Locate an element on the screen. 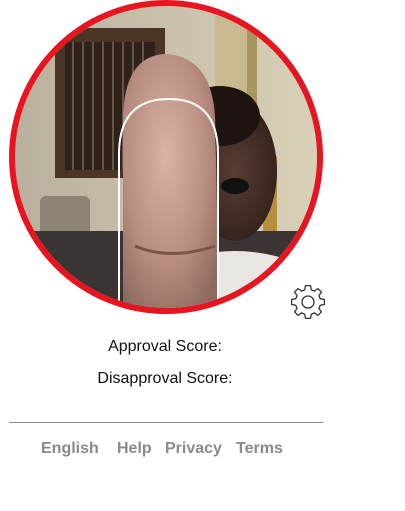  approval-score-label: Approval Score: is located at coordinates (165, 346).